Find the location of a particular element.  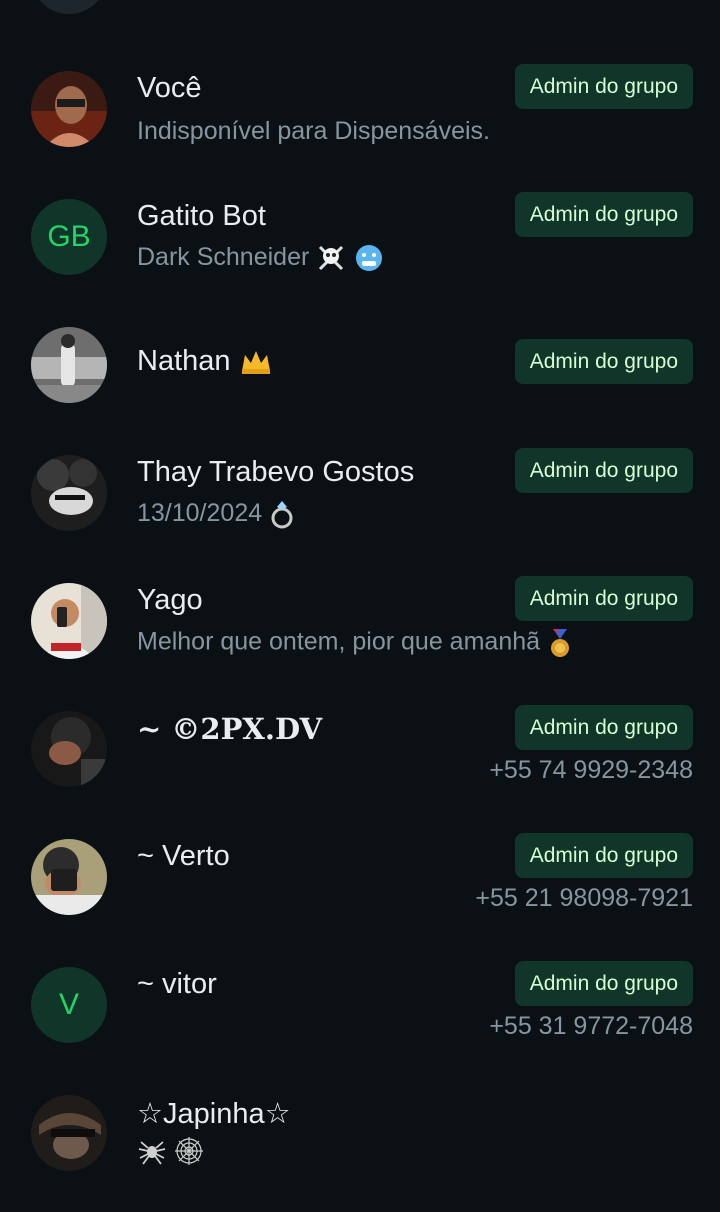

participant-status: Indisponível para Dispensáveis. is located at coordinates (313, 131).